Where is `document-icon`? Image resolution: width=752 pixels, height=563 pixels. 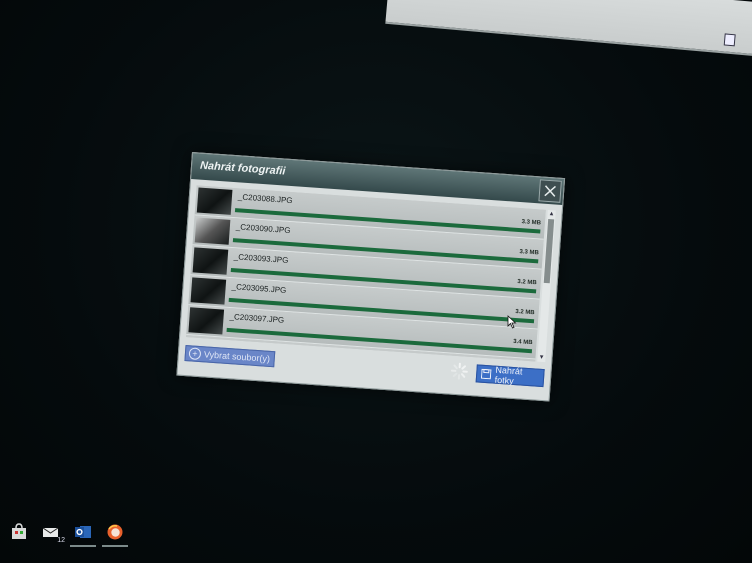 document-icon is located at coordinates (729, 40).